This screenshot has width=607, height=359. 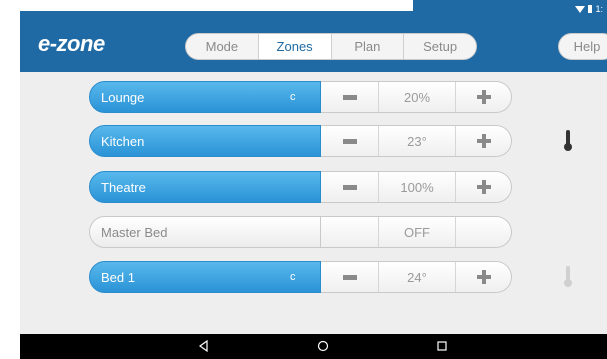 What do you see at coordinates (71, 43) in the screenshot?
I see `app-logo: e-zone` at bounding box center [71, 43].